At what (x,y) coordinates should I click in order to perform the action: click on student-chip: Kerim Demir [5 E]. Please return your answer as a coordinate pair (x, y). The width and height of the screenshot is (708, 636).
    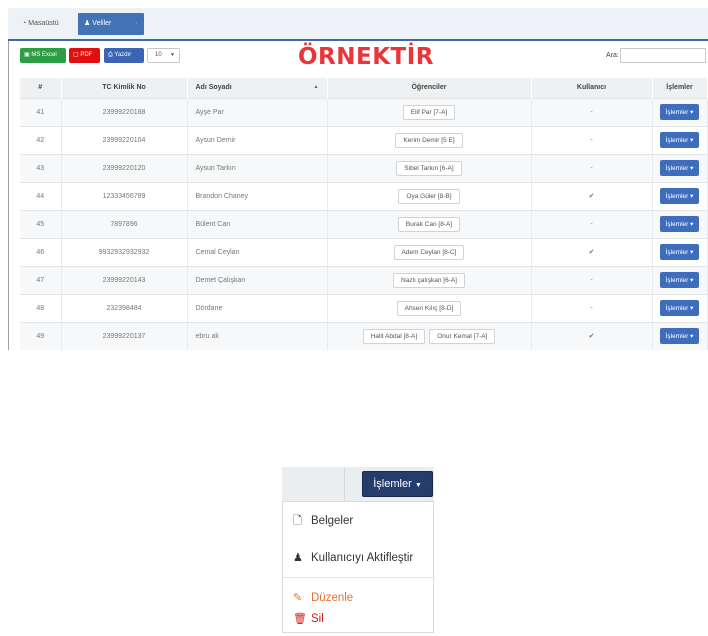
    Looking at the image, I should click on (429, 140).